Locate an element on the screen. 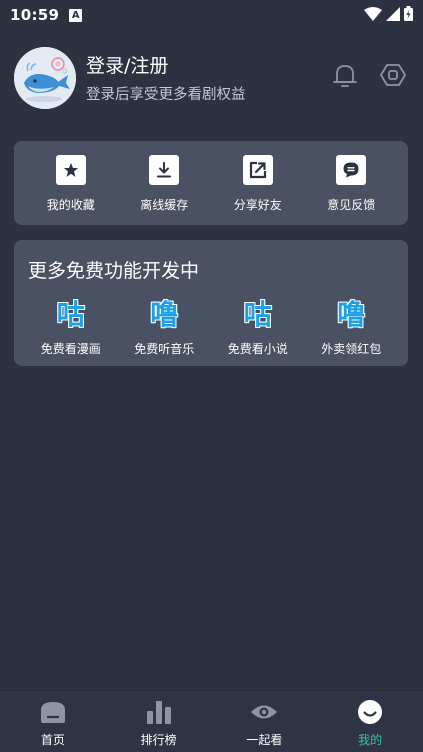 This screenshot has height=752, width=423. header-actions is located at coordinates (369, 75).